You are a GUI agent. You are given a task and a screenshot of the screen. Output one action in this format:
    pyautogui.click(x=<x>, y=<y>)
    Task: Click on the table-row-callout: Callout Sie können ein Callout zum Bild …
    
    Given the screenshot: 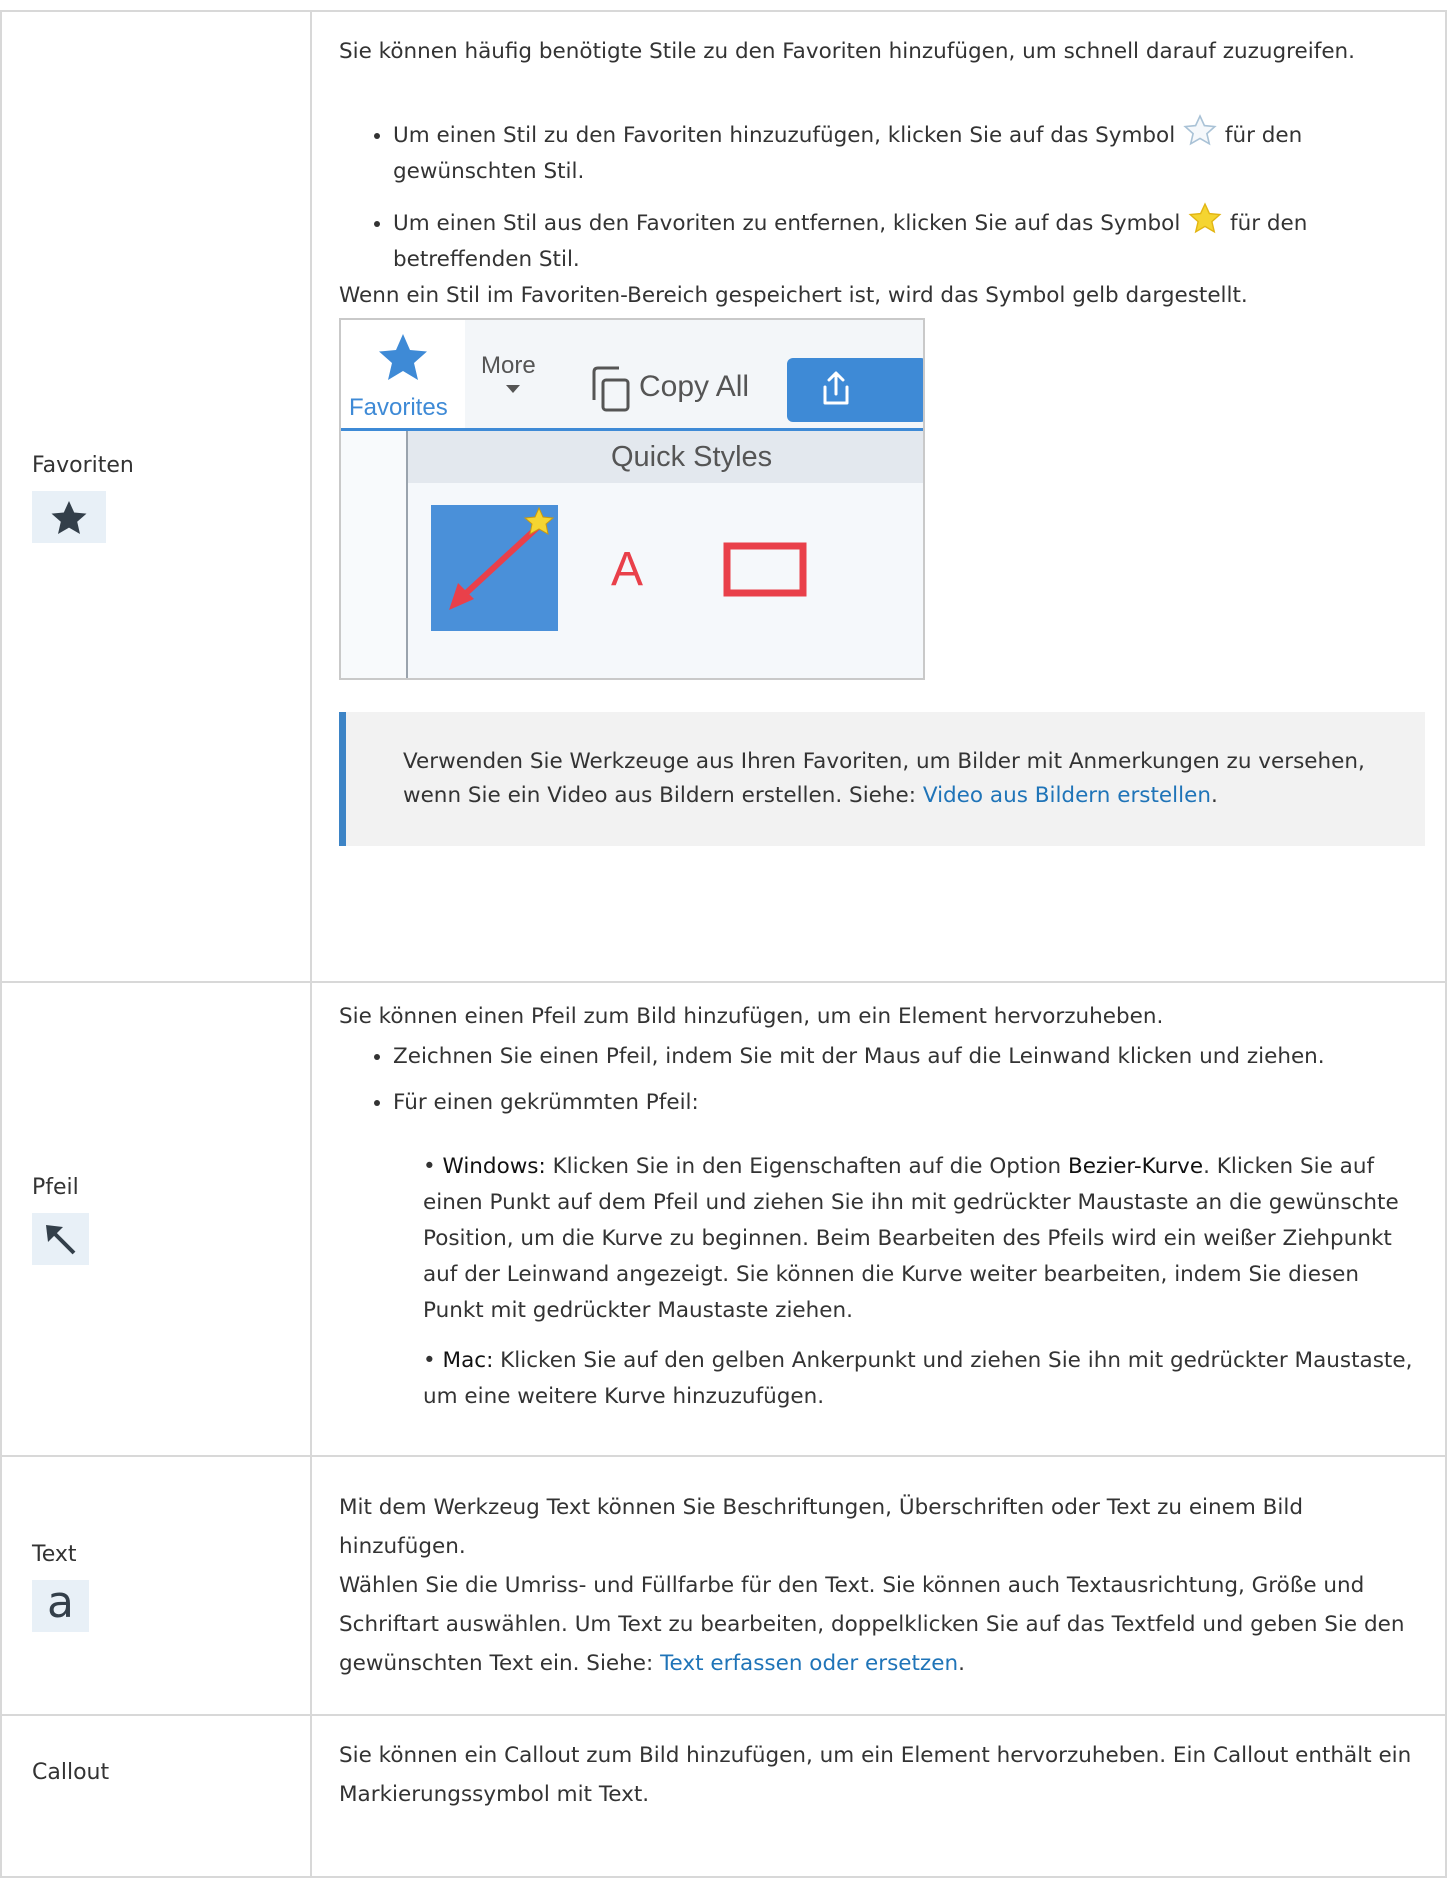 What is the action you would take?
    pyautogui.click(x=723, y=1796)
    